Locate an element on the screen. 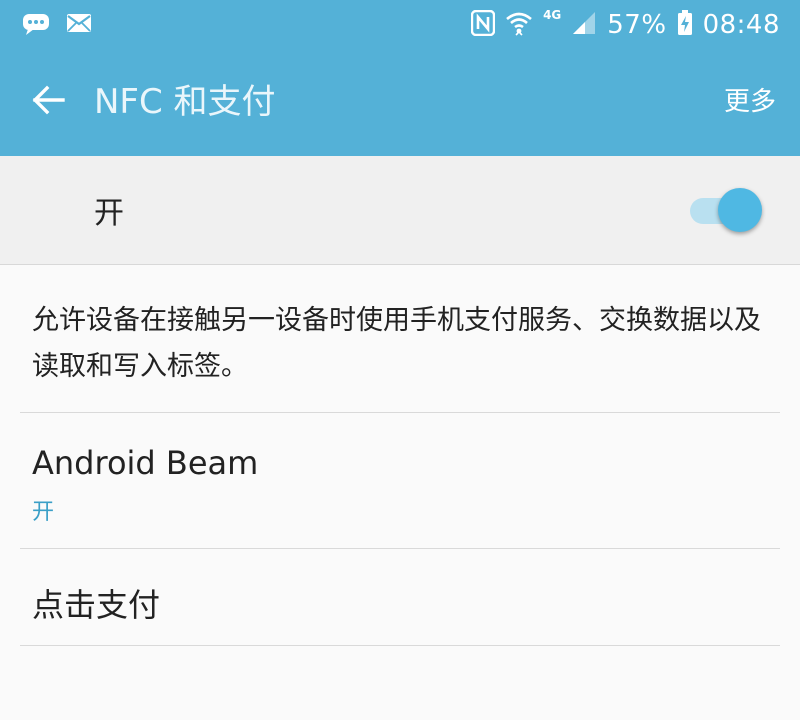  battery-percent: 57% is located at coordinates (637, 25).